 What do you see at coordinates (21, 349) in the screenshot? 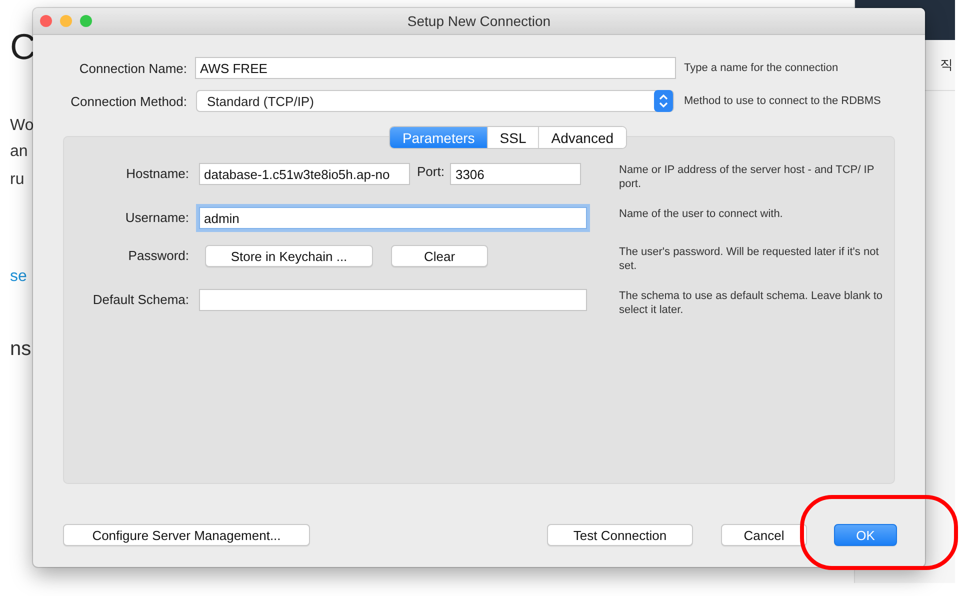
I see `text-fragment: ns` at bounding box center [21, 349].